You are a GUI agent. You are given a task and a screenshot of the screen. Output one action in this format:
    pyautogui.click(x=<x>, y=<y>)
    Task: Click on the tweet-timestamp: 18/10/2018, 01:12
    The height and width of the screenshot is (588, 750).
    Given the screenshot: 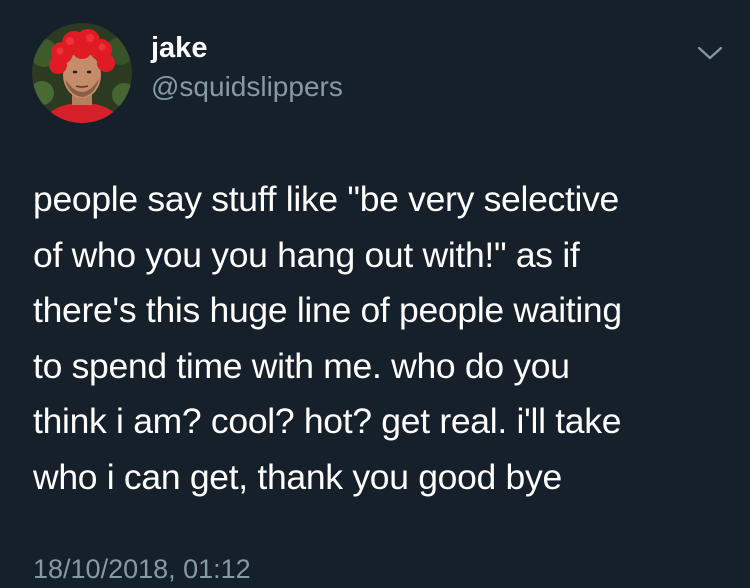 What is the action you would take?
    pyautogui.click(x=142, y=569)
    